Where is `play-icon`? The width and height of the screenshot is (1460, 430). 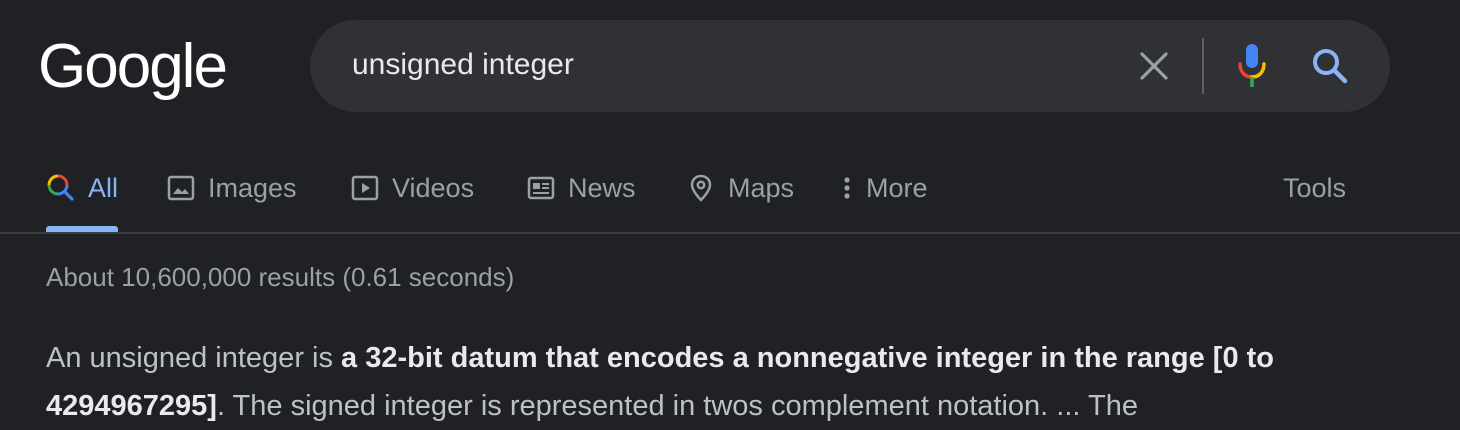
play-icon is located at coordinates (365, 188).